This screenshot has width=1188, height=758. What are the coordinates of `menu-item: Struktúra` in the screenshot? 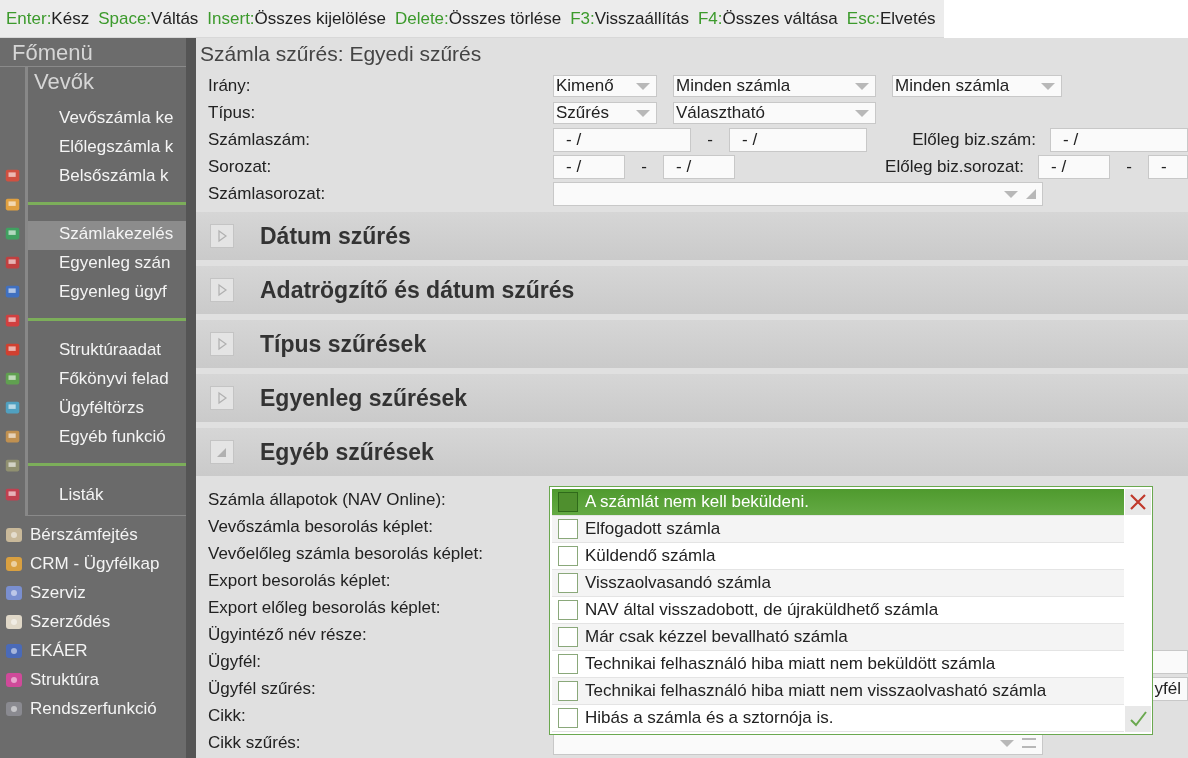 It's located at (64, 679).